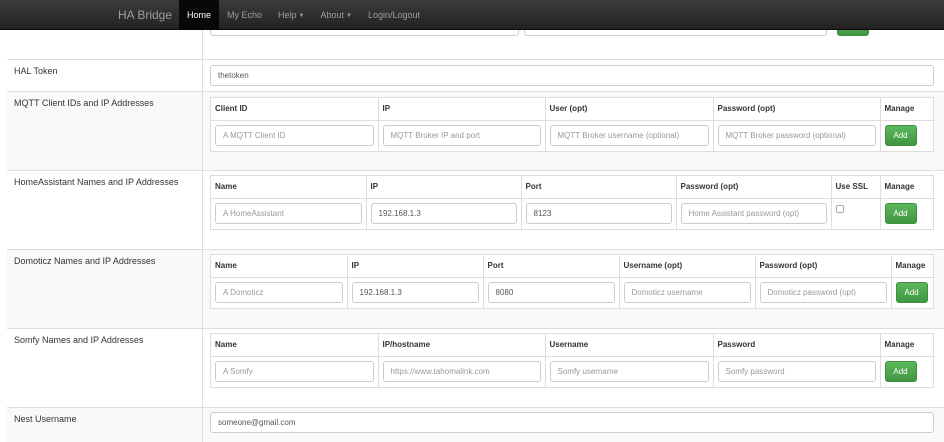 The width and height of the screenshot is (944, 442). Describe the element at coordinates (461, 136) in the screenshot. I see `mqtt-ip-input: MQTT Broker IP and port` at that location.